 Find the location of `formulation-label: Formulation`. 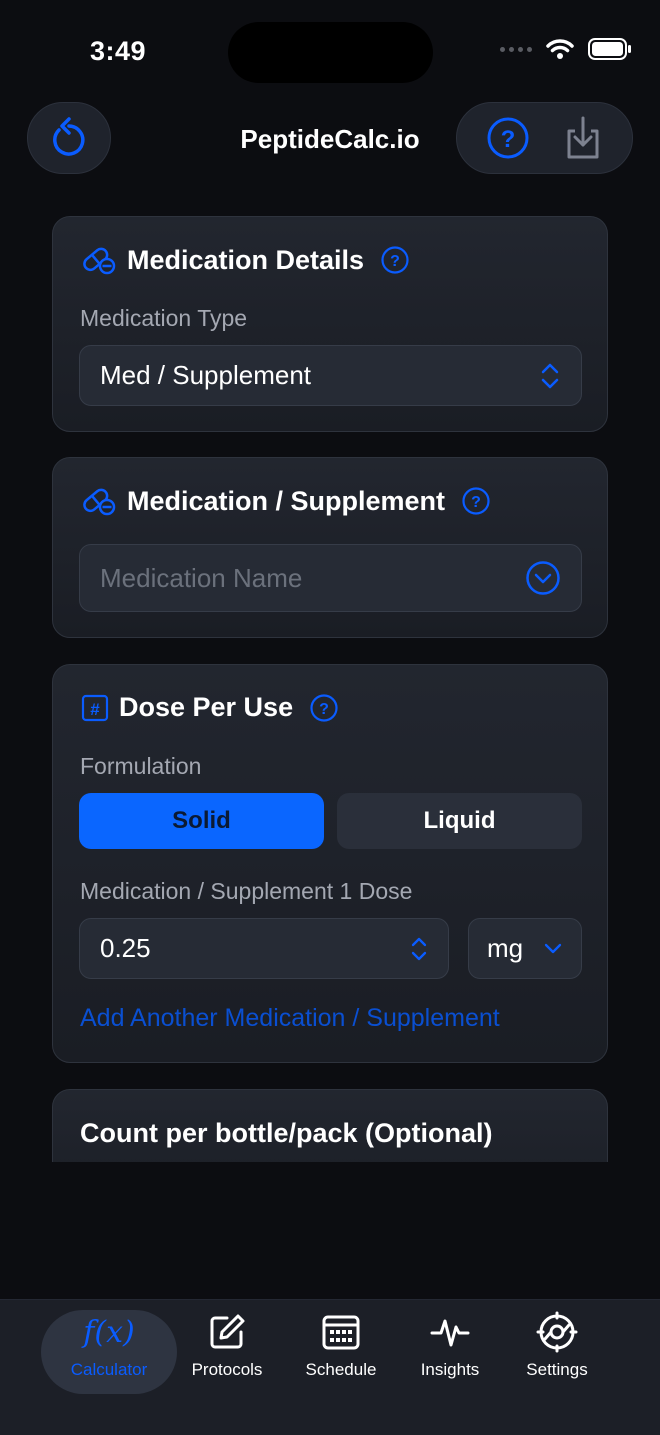

formulation-label: Formulation is located at coordinates (141, 766).